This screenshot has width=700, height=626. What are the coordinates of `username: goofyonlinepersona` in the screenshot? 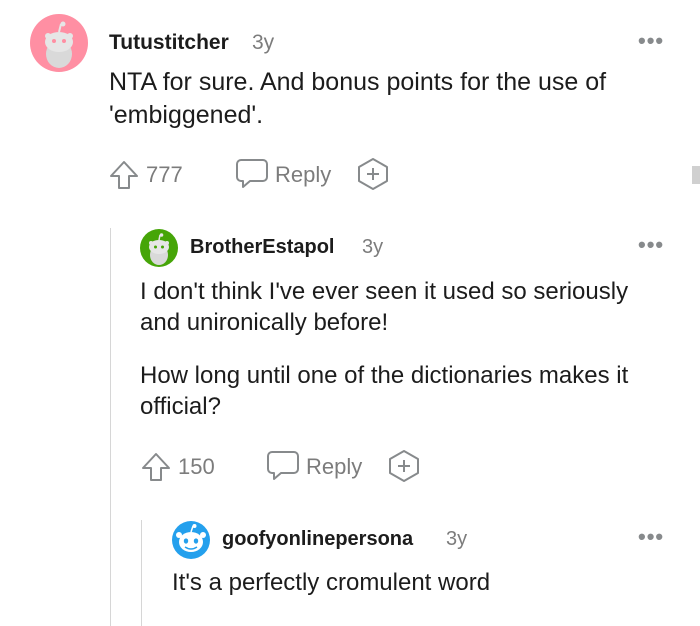 It's located at (317, 539).